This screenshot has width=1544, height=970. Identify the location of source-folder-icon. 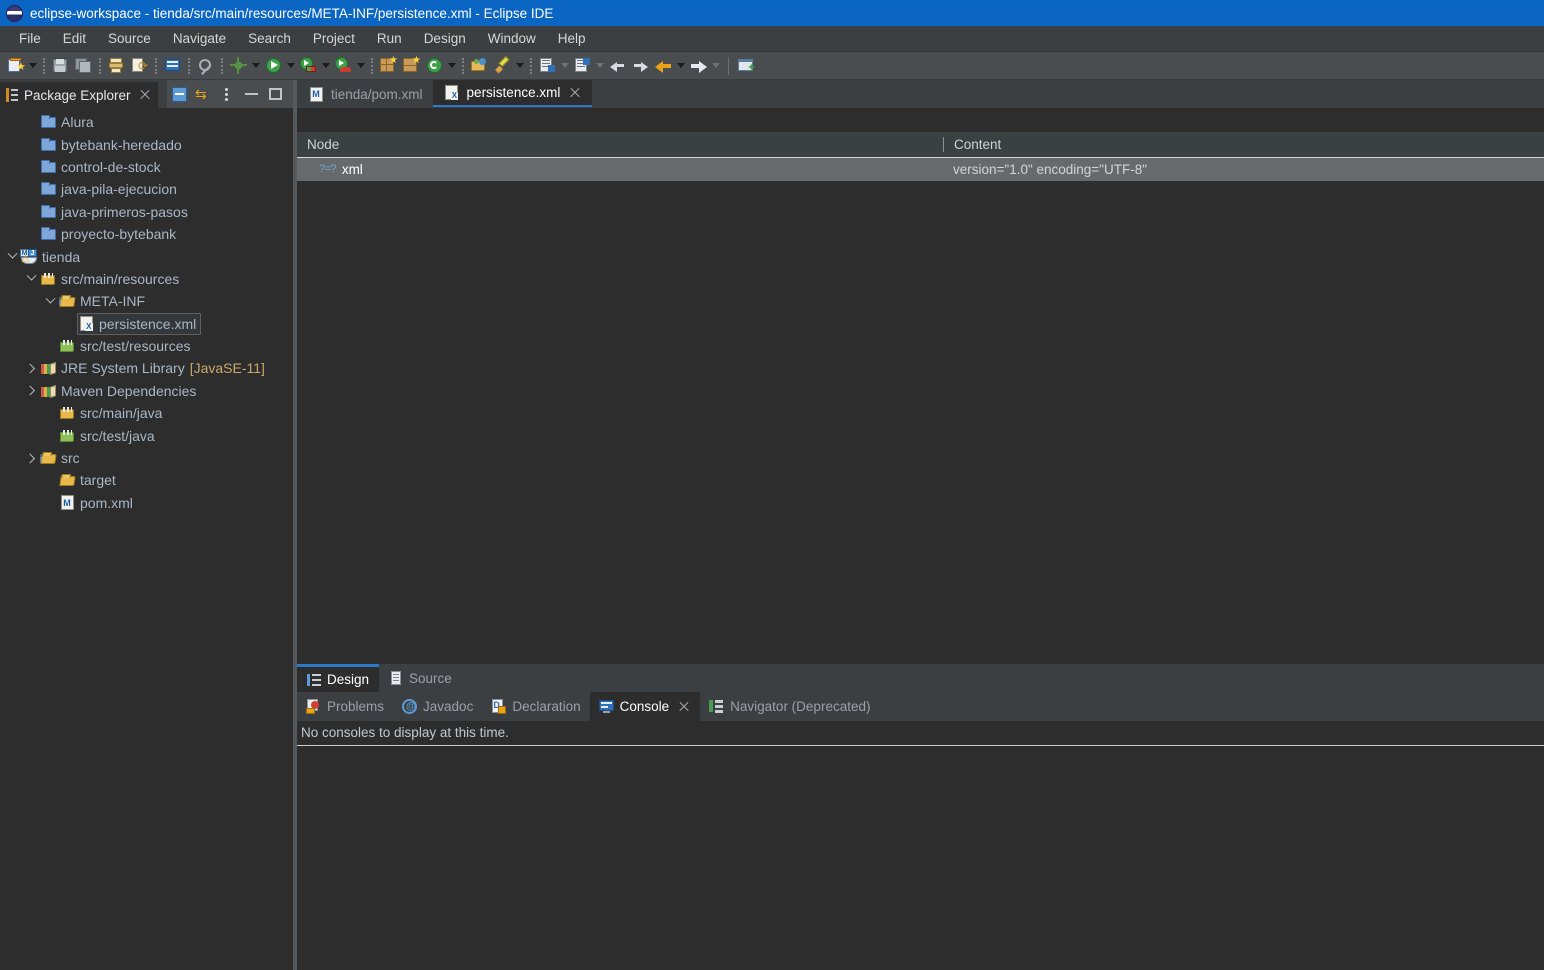
(67, 413).